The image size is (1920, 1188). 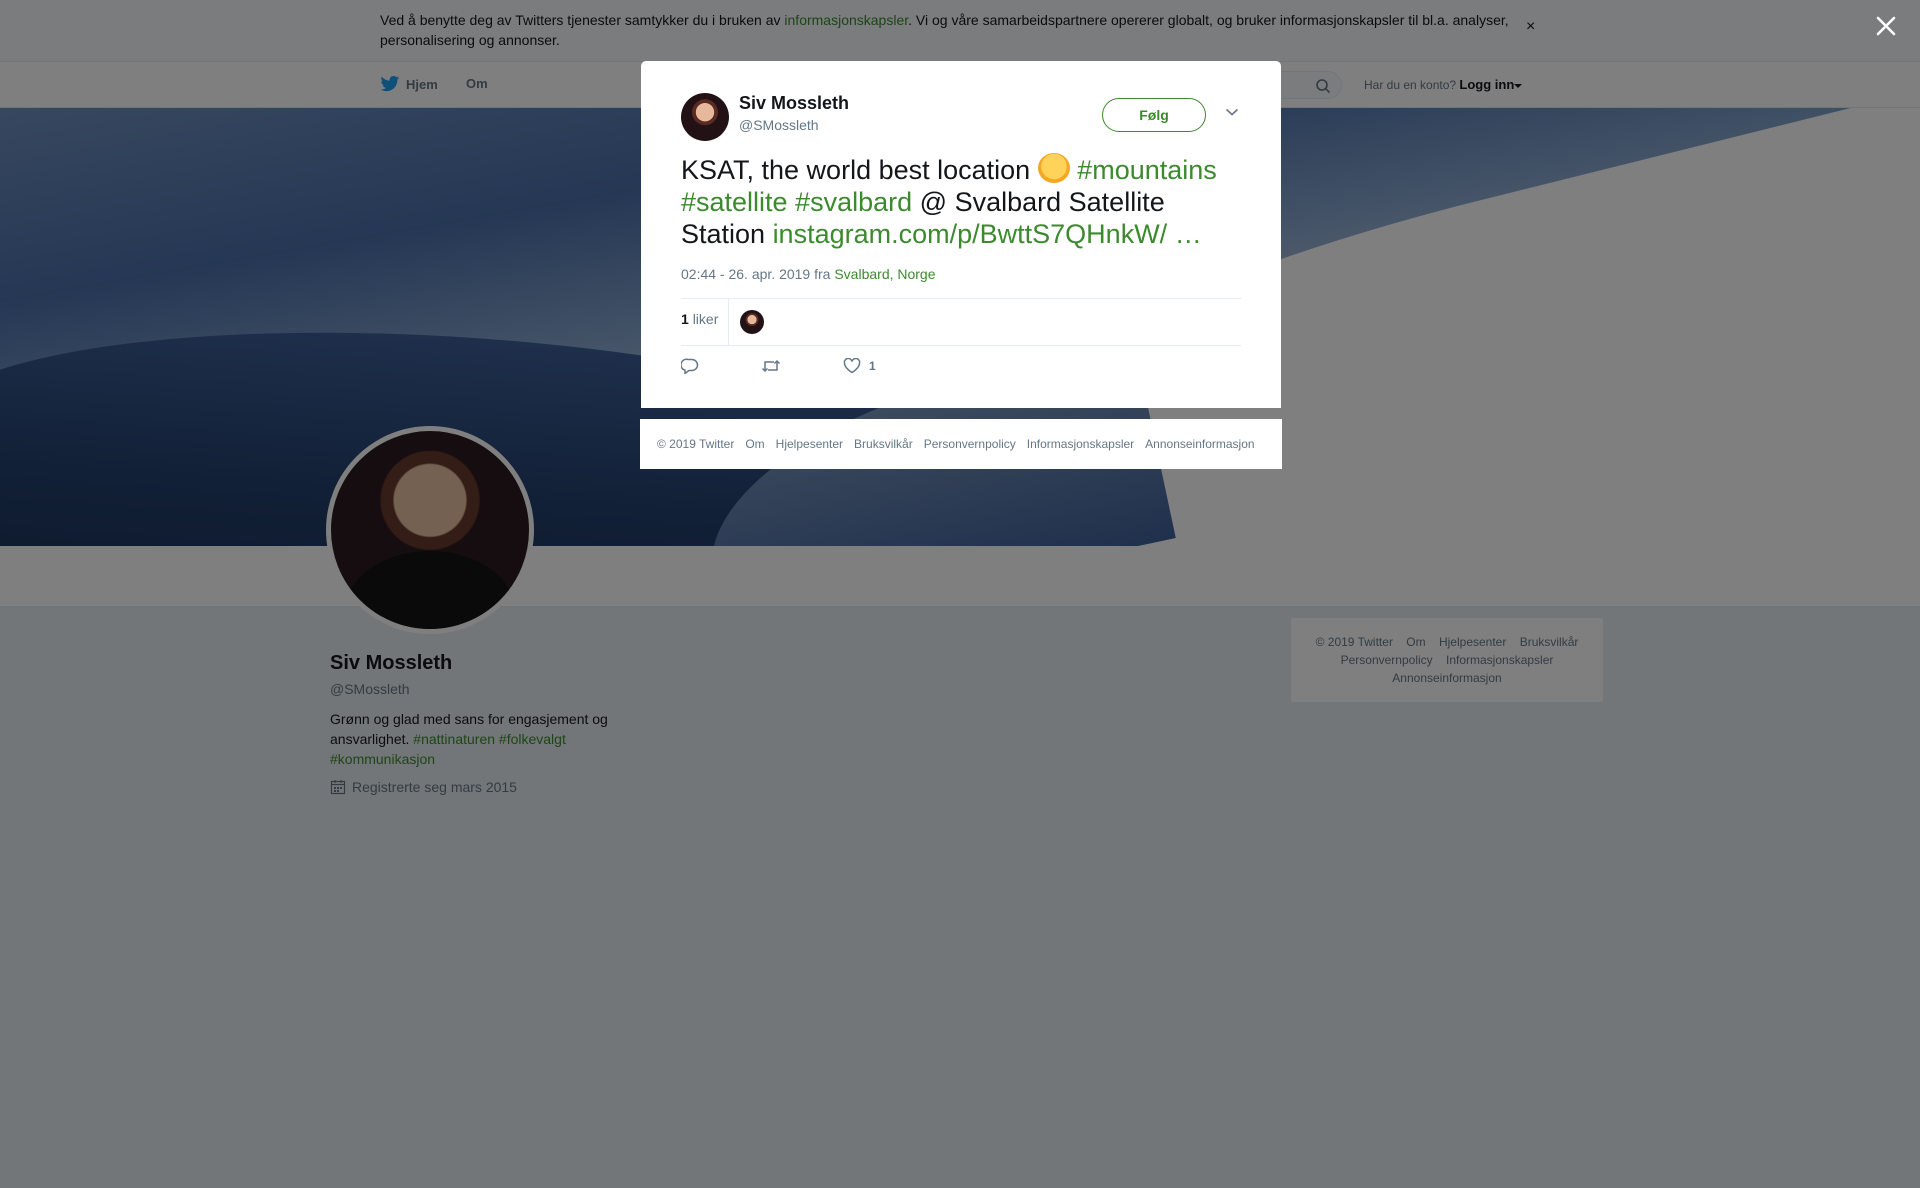 What do you see at coordinates (970, 444) in the screenshot?
I see `footer-link-privacy: Personvernpolicy` at bounding box center [970, 444].